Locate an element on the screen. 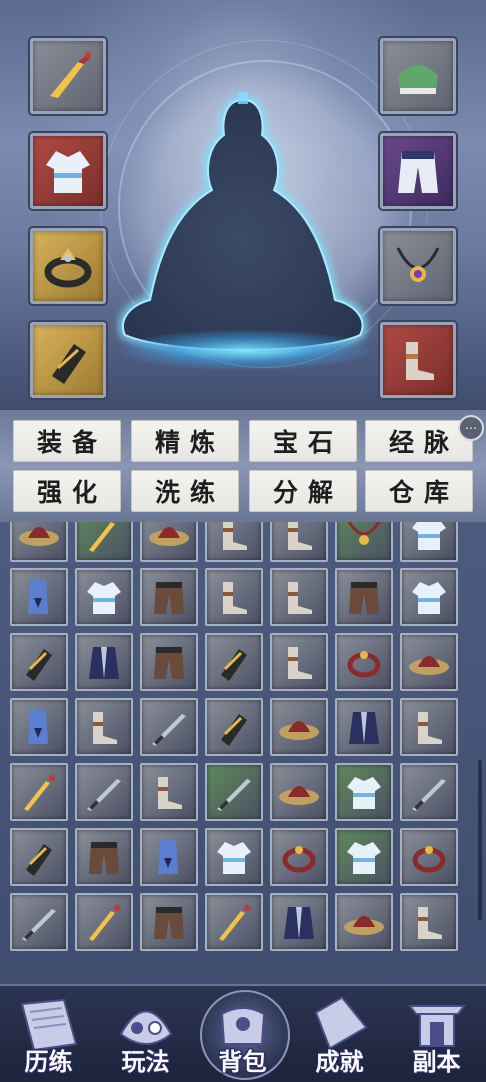 This screenshot has width=486, height=1082. tab-gem: 宝石 is located at coordinates (303, 441).